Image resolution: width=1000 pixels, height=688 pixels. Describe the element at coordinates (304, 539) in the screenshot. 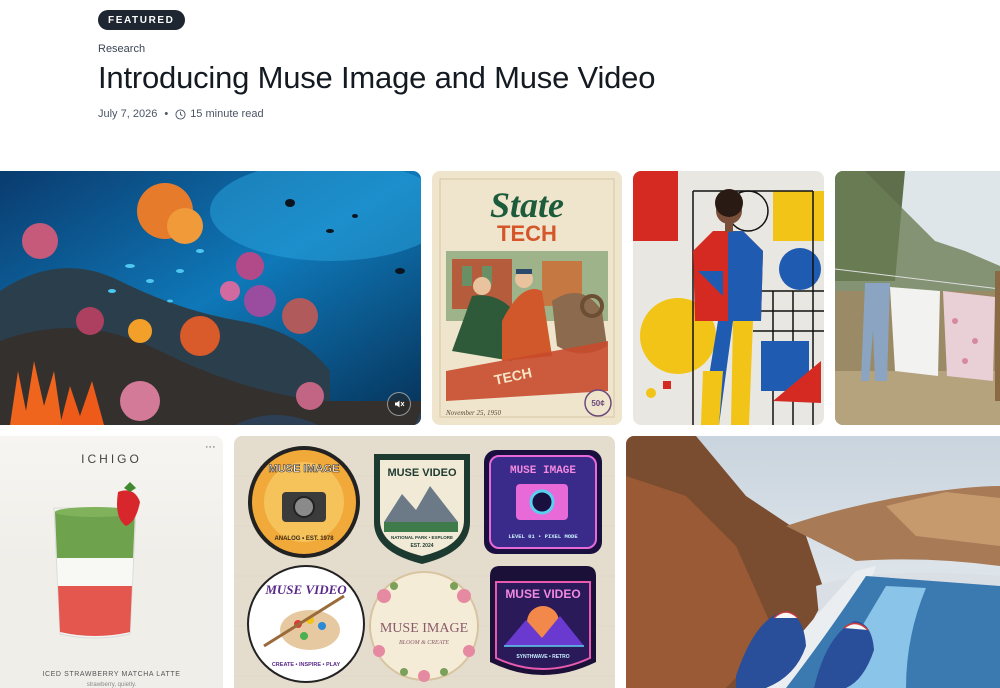

I see `patch-1-sub: ANALOG • EST. 1978` at that location.